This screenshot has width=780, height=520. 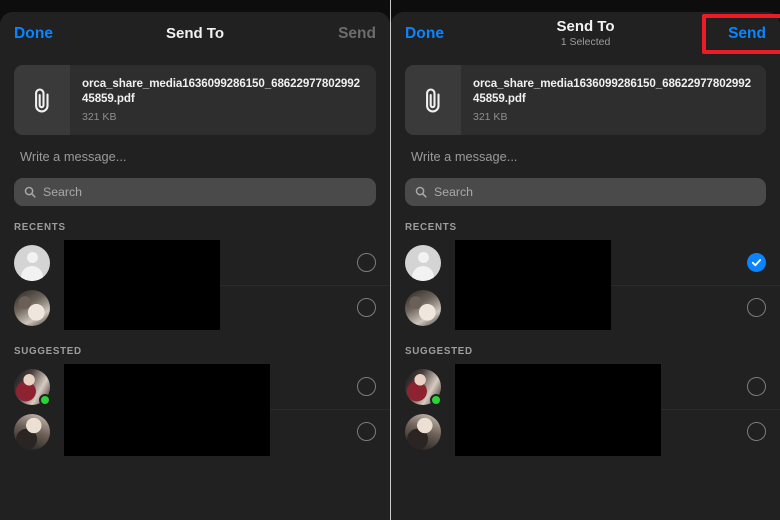 I want to click on checkmark-icon, so click(x=756, y=263).